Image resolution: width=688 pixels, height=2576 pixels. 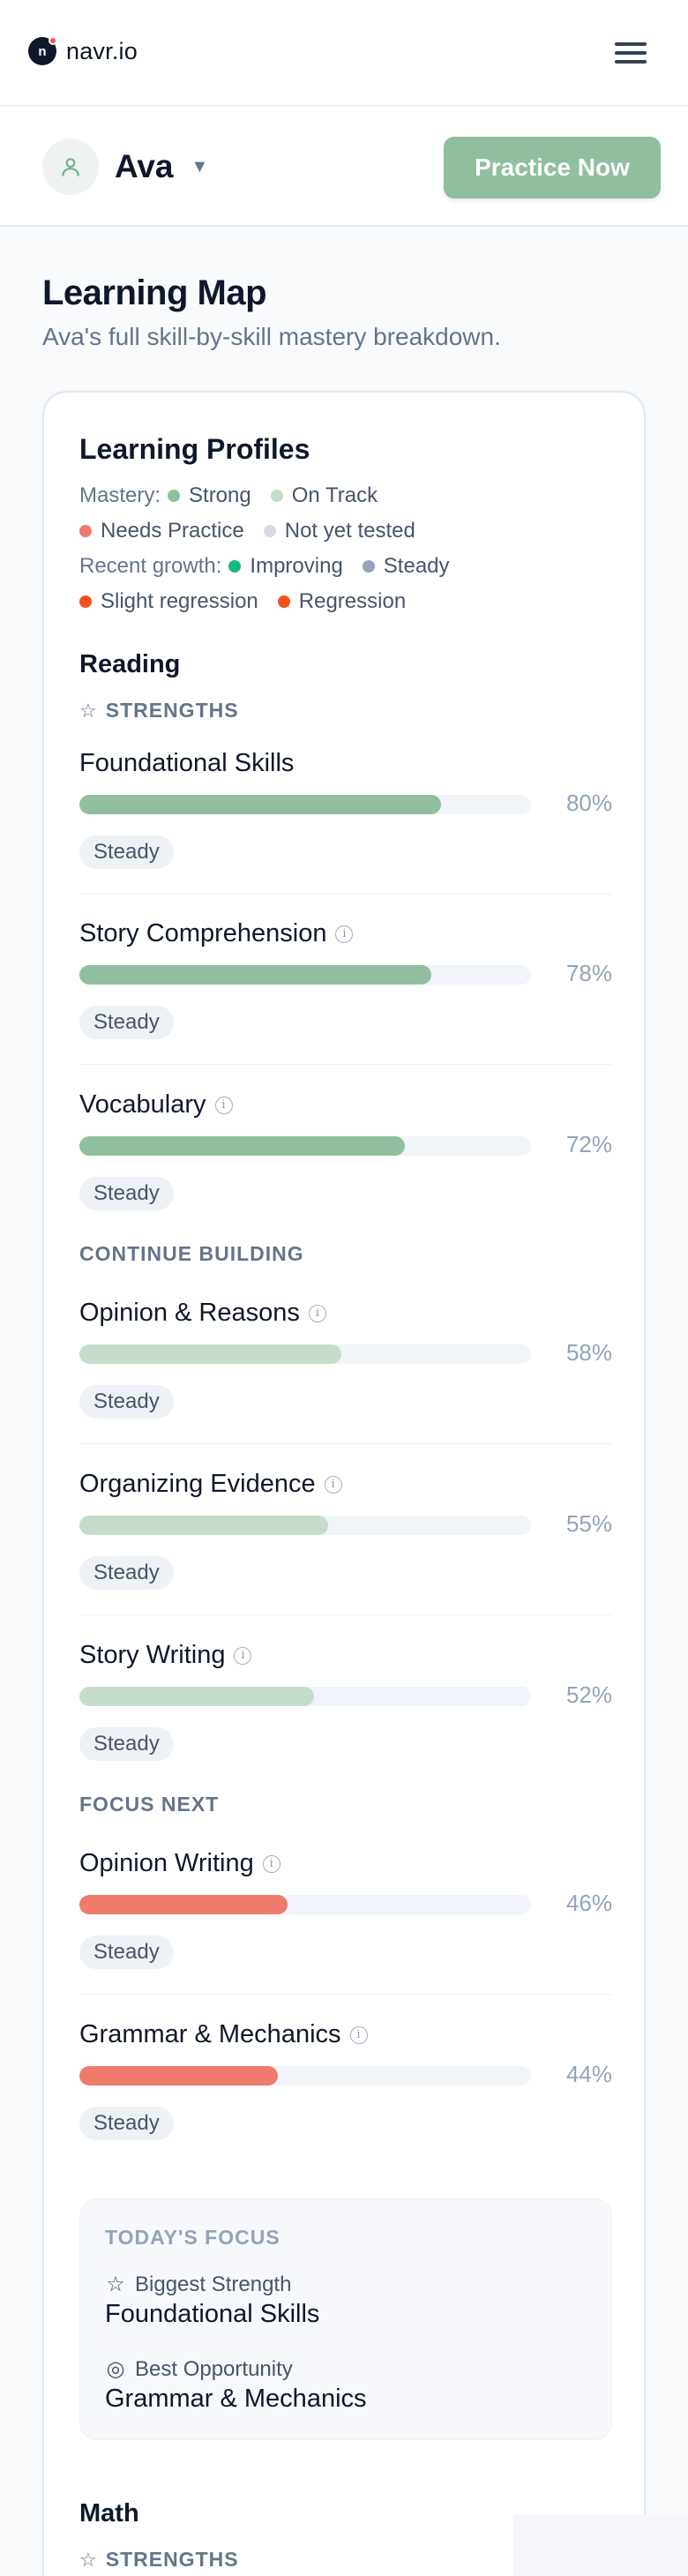 I want to click on legend-improving: Improving, so click(x=285, y=567).